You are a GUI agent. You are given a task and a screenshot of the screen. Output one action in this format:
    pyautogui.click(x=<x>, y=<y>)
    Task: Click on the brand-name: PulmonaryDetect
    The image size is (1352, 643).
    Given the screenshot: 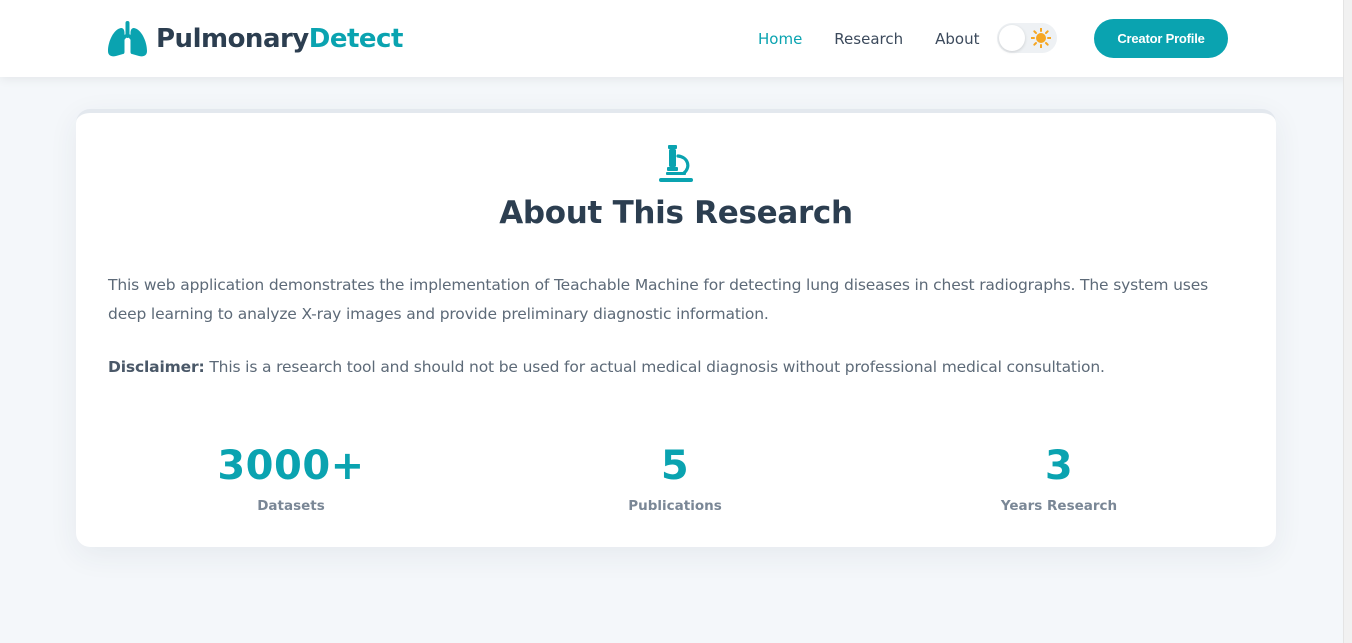 What is the action you would take?
    pyautogui.click(x=279, y=39)
    